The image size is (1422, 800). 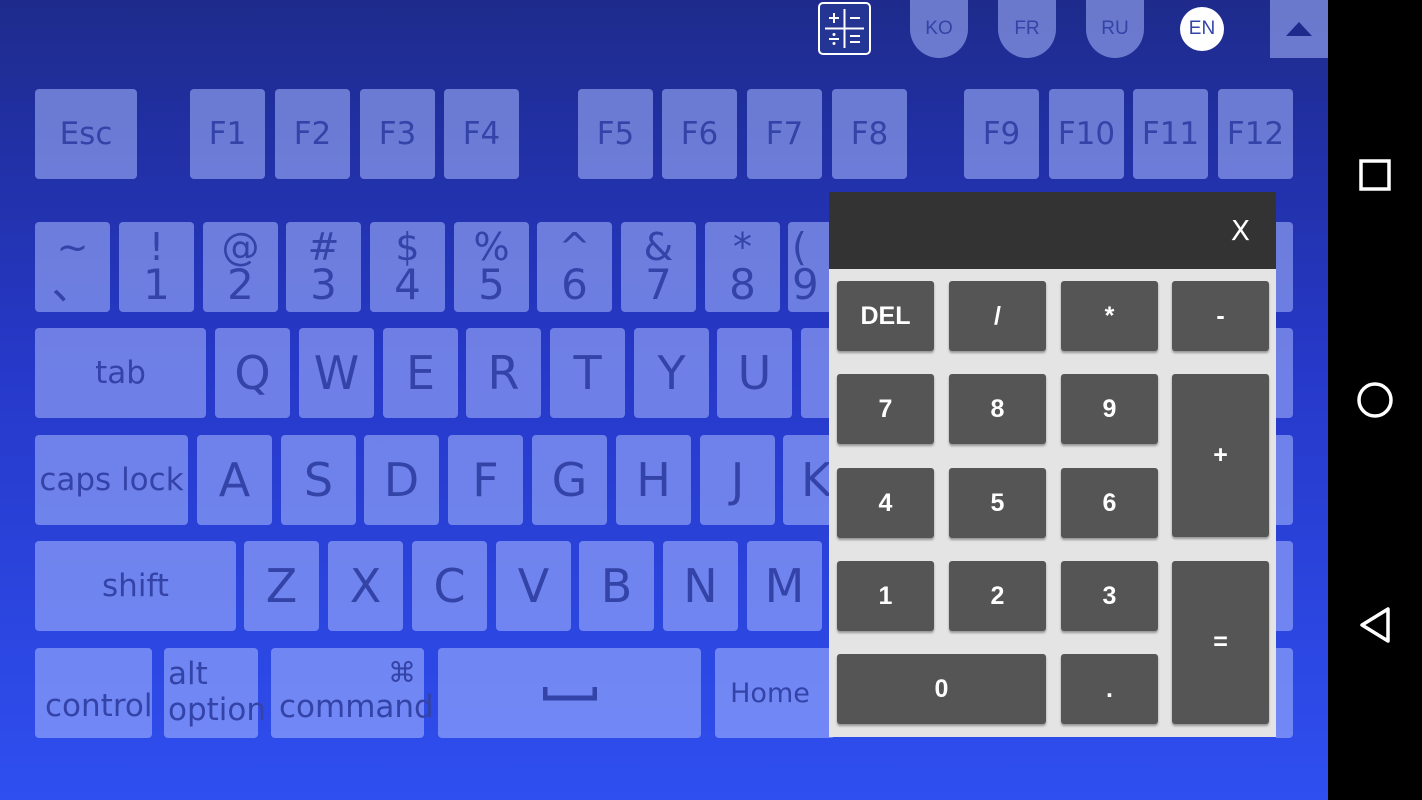 What do you see at coordinates (318, 480) in the screenshot?
I see `key-s: S` at bounding box center [318, 480].